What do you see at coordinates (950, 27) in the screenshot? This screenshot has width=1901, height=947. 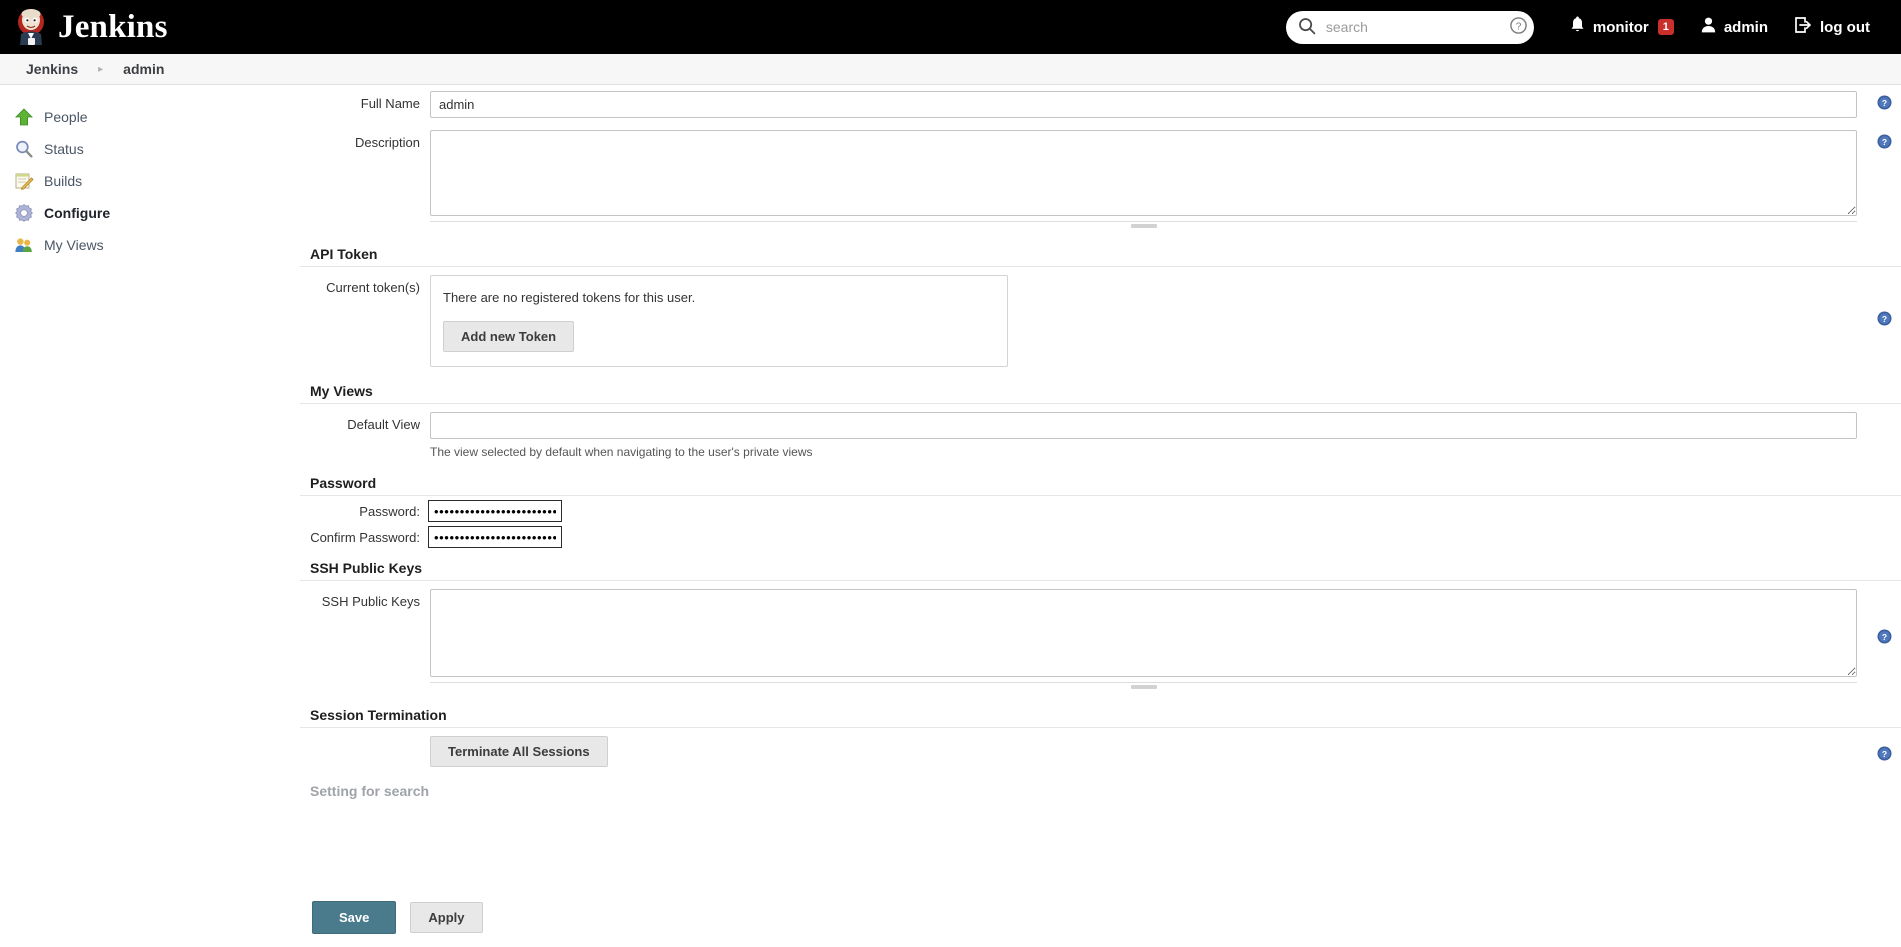 I see `top-header: Jenkins ?` at bounding box center [950, 27].